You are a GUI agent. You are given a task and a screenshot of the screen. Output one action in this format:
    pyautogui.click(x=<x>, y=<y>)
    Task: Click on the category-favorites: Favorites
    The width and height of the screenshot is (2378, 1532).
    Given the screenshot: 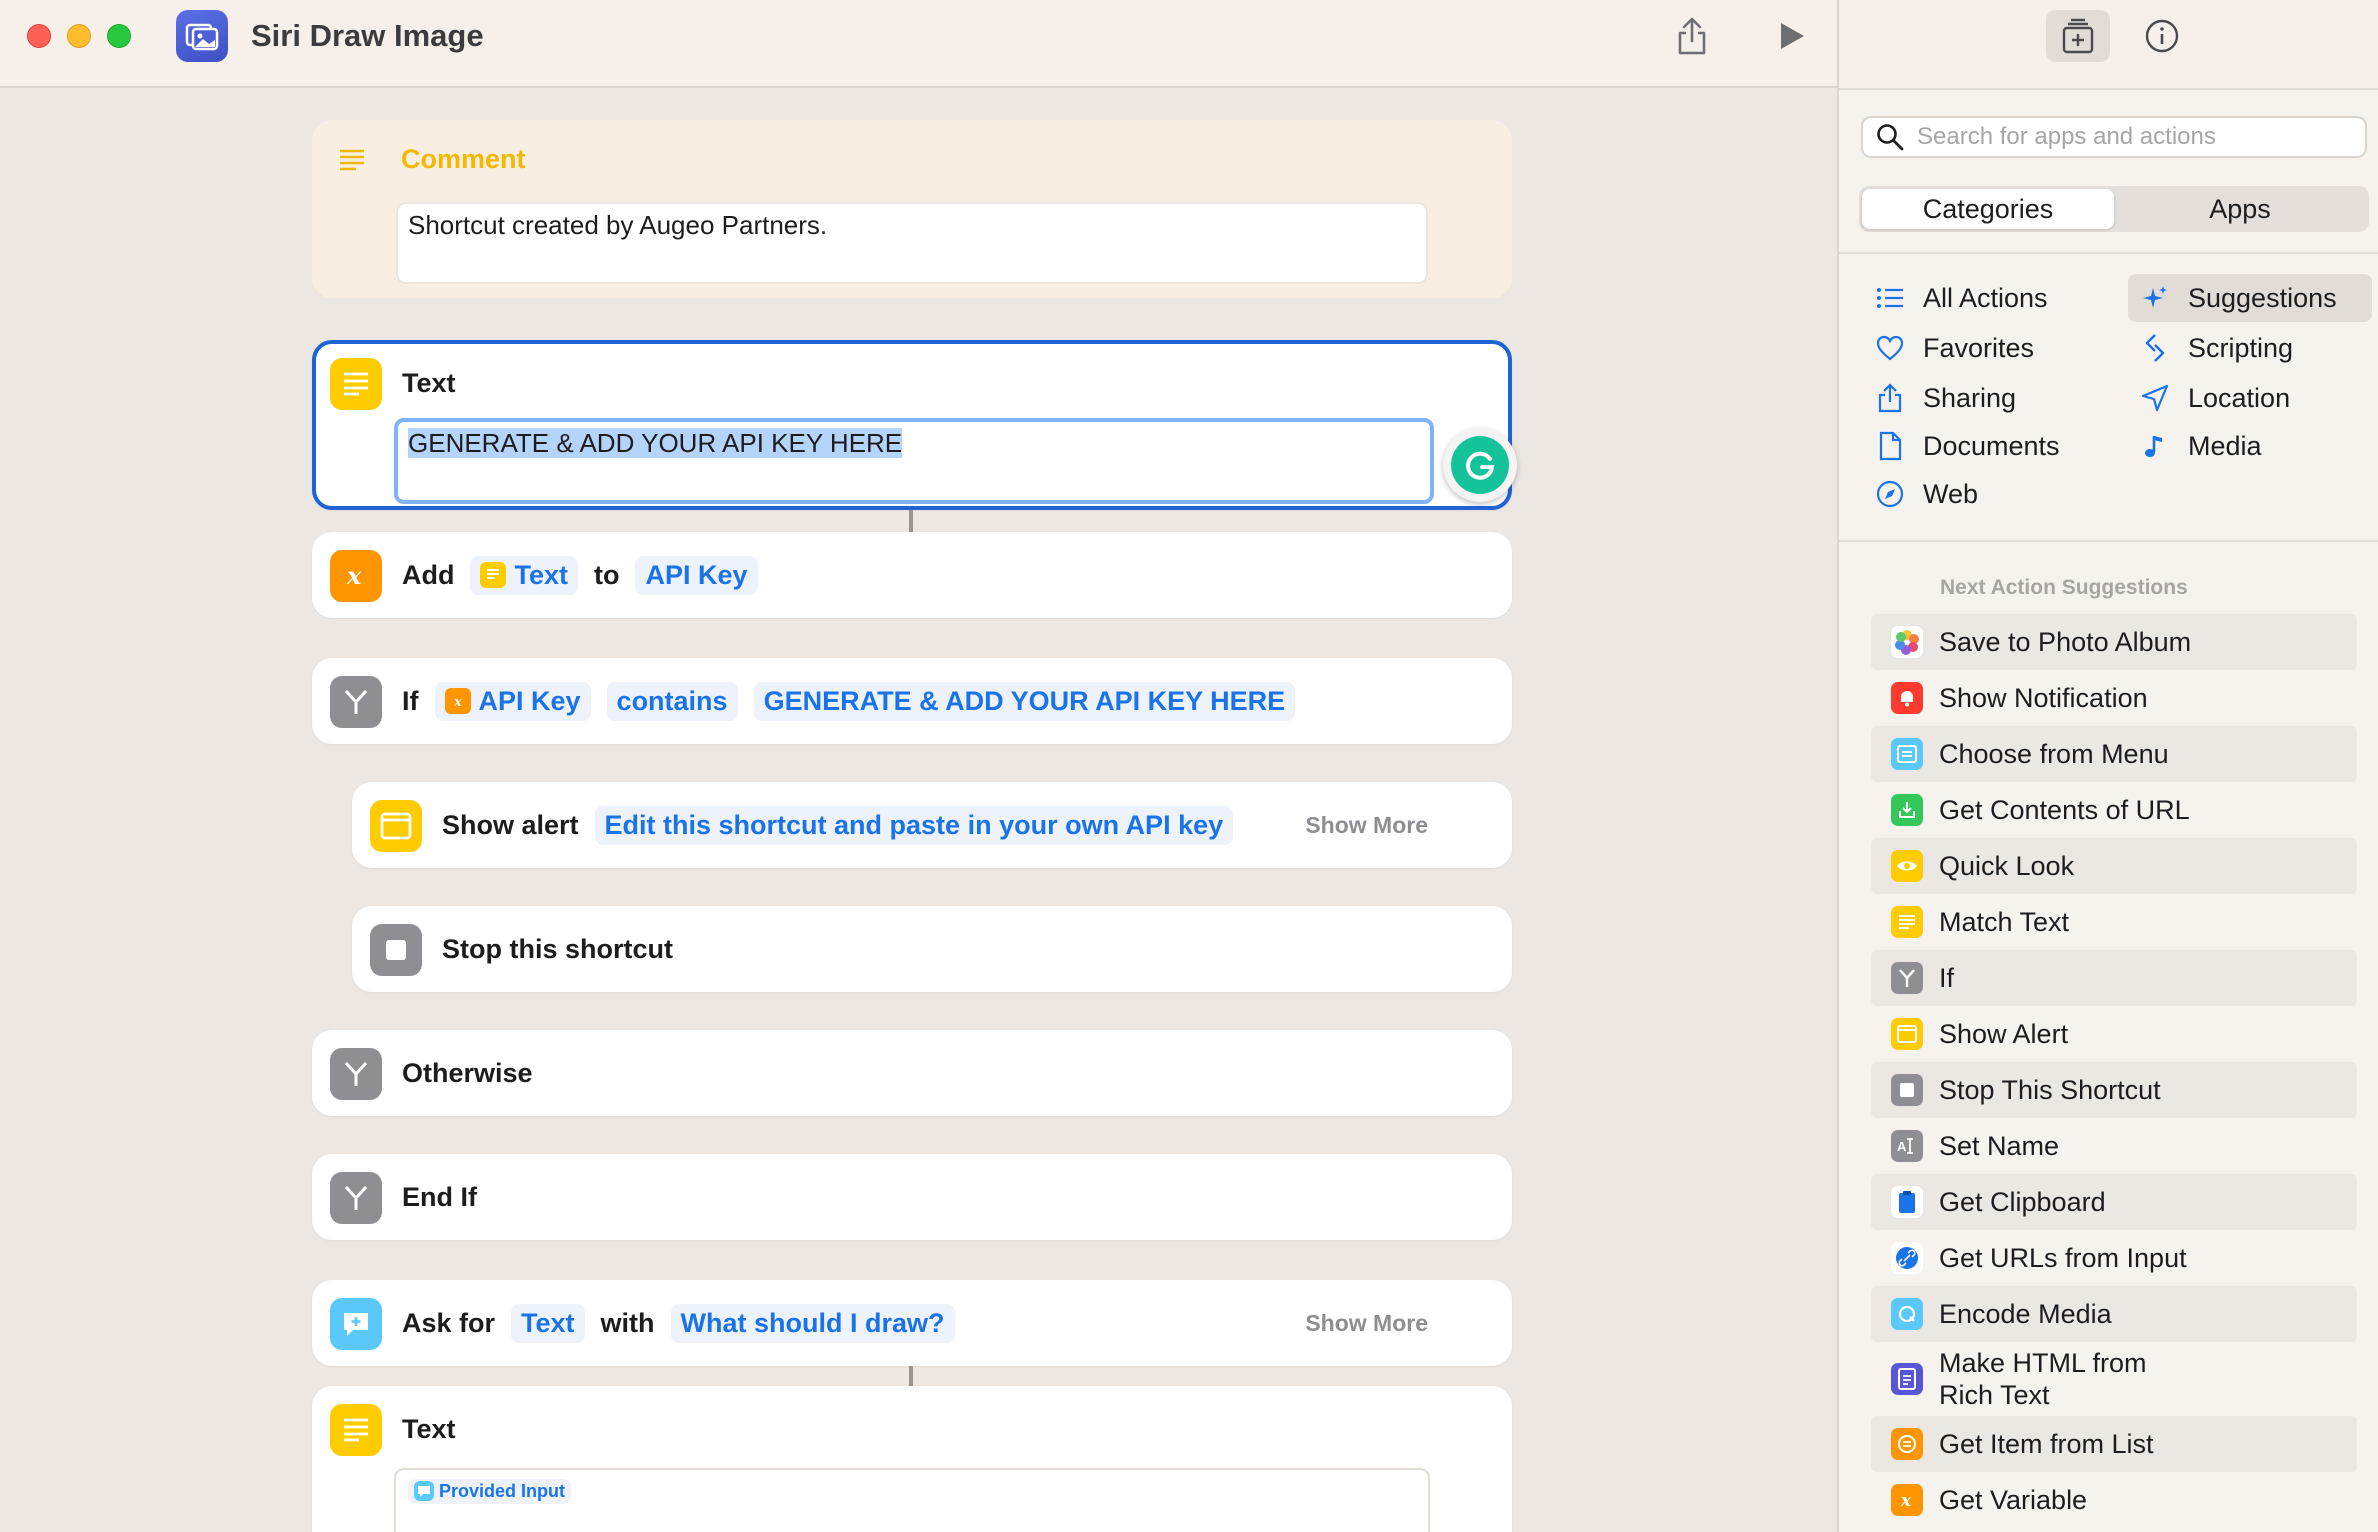 What is the action you would take?
    pyautogui.click(x=1948, y=348)
    